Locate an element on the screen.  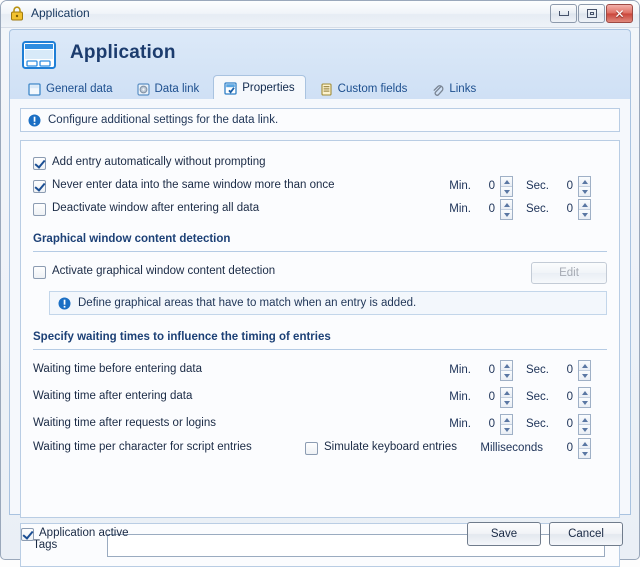
simulate-keyboard-label: Simulate keyboard entries is located at coordinates (390, 447).